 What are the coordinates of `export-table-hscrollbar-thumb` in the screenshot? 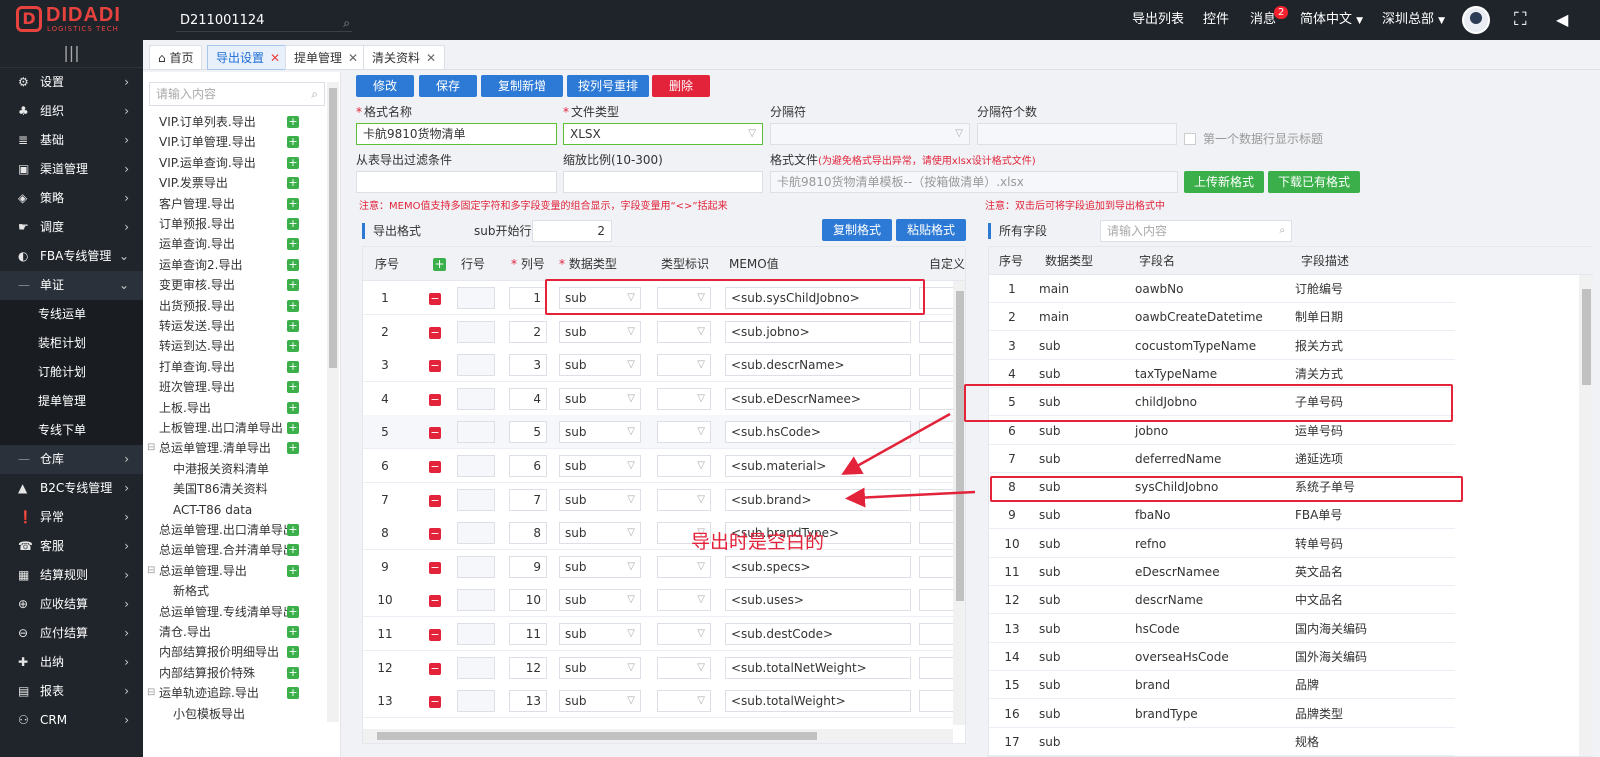 It's located at (597, 736).